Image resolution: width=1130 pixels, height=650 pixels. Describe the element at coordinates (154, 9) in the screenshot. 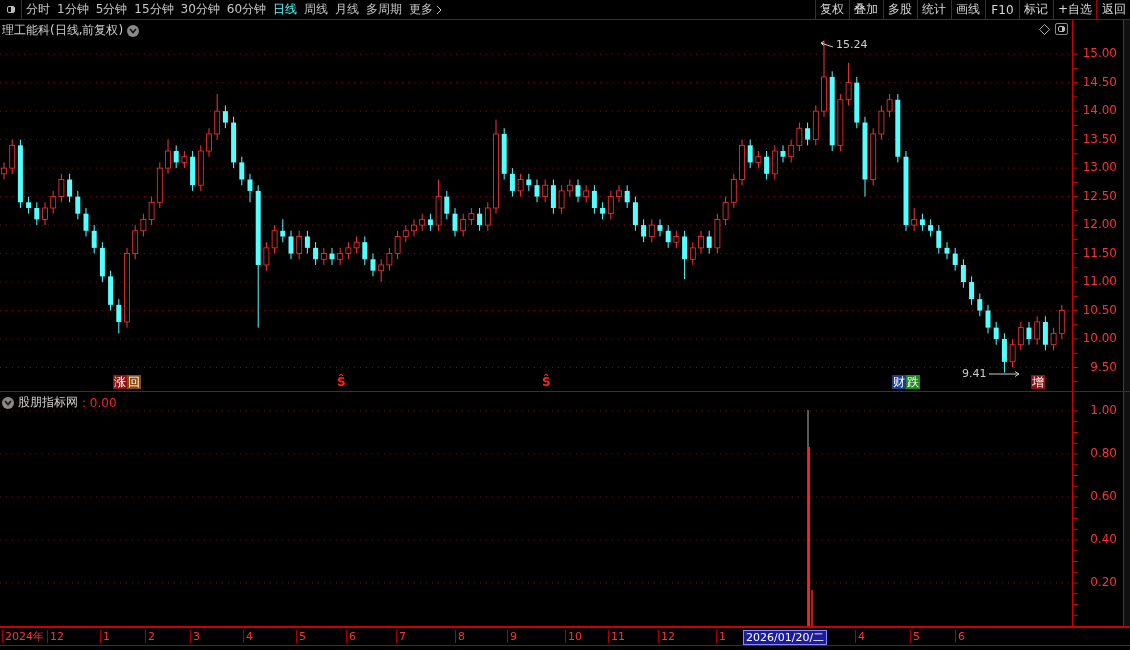

I see `period-tab: 15分钟` at that location.